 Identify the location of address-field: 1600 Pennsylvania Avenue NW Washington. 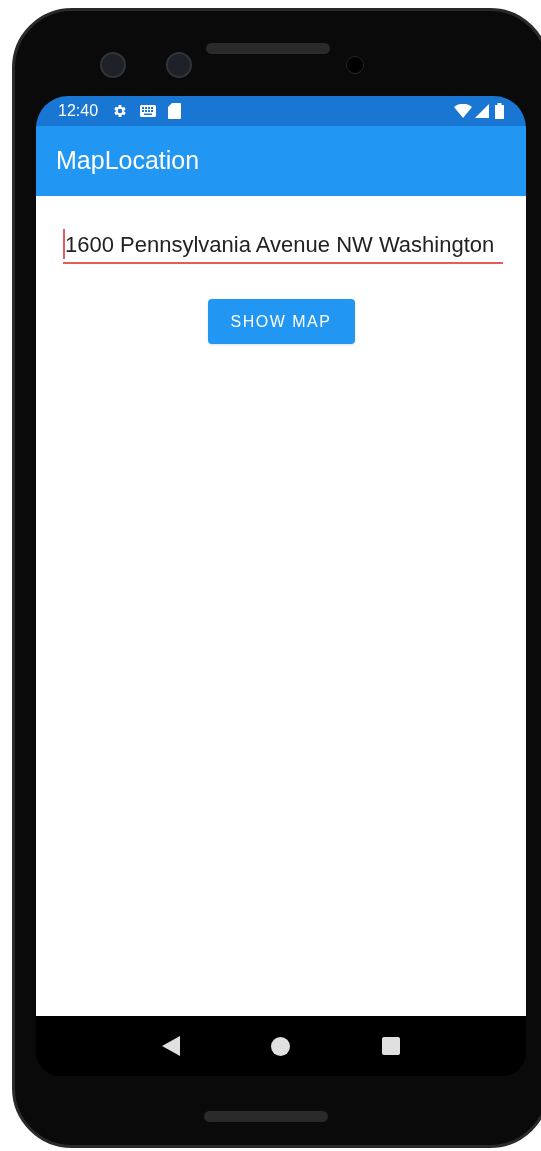
(283, 245).